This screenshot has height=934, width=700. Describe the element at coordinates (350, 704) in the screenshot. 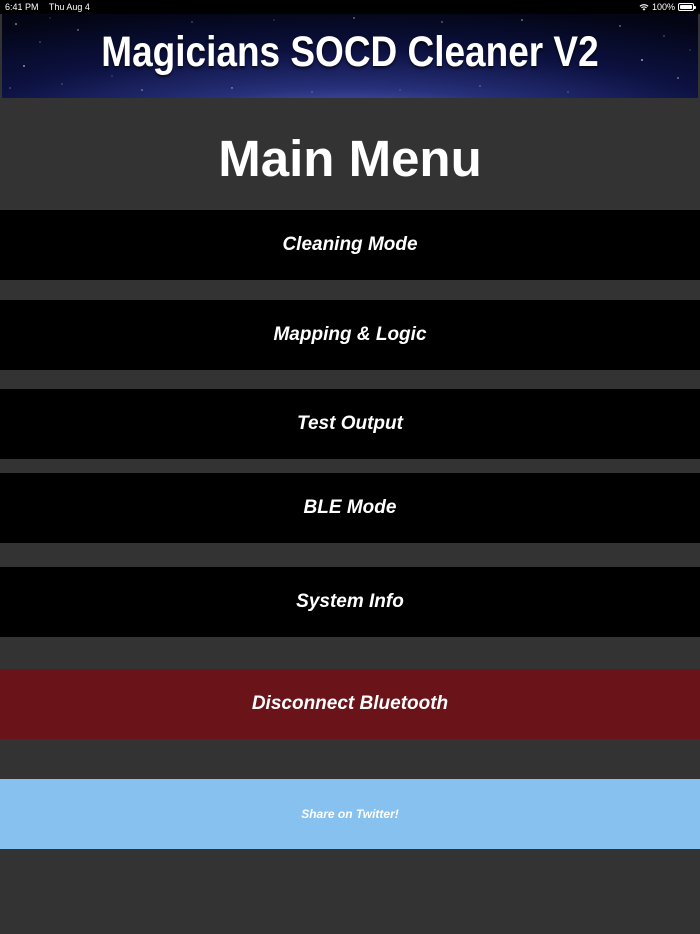

I see `disconnect-bluetooth-button: Disconnect Bluetooth` at that location.